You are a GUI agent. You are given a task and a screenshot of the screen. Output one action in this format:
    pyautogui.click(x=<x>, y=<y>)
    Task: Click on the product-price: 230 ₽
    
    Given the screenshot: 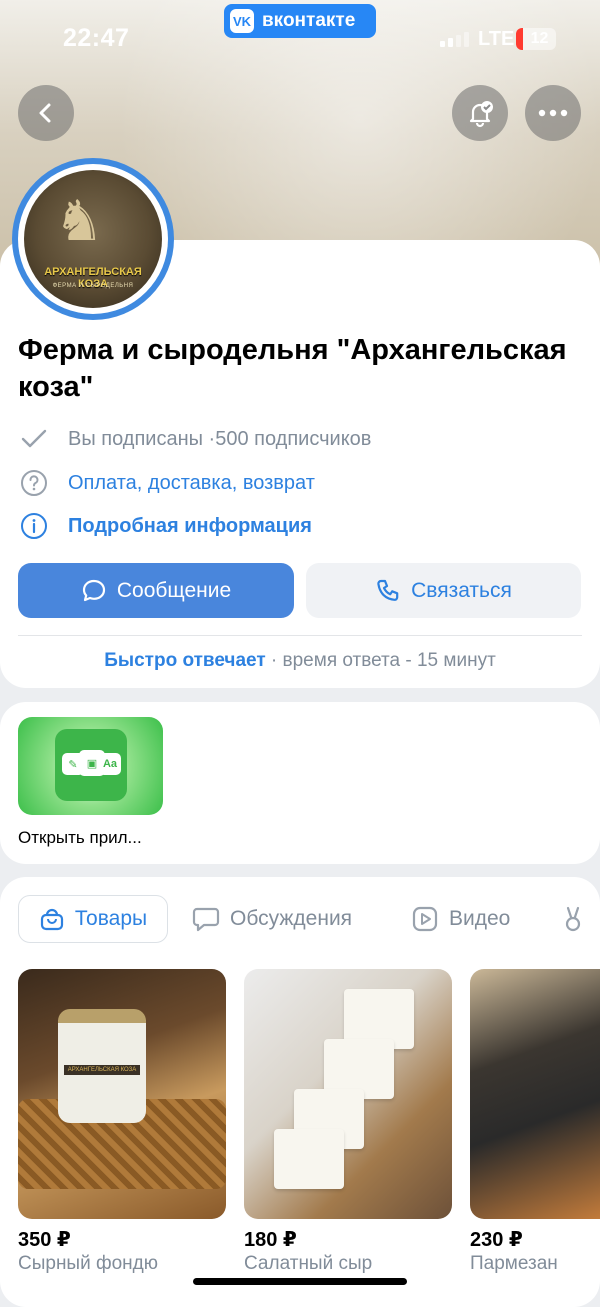 What is the action you would take?
    pyautogui.click(x=496, y=1240)
    